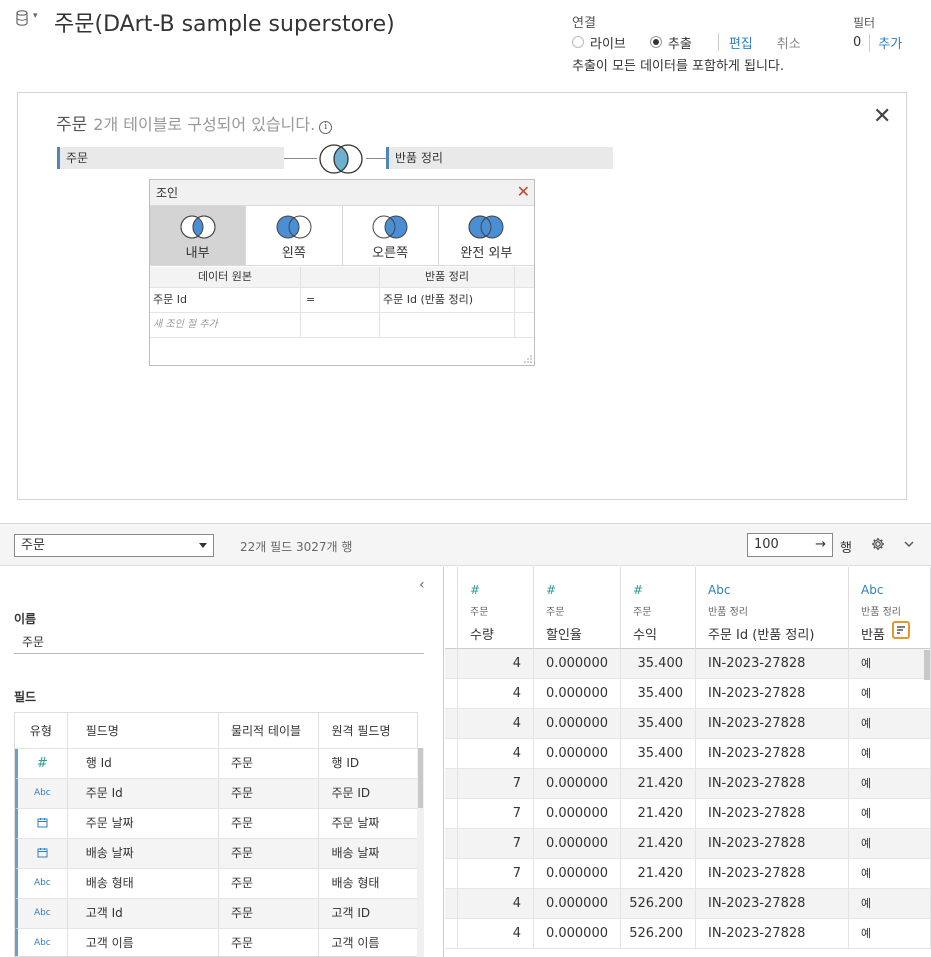 This screenshot has height=957, width=931. What do you see at coordinates (340, 300) in the screenshot?
I see `join-clause-operator: =` at bounding box center [340, 300].